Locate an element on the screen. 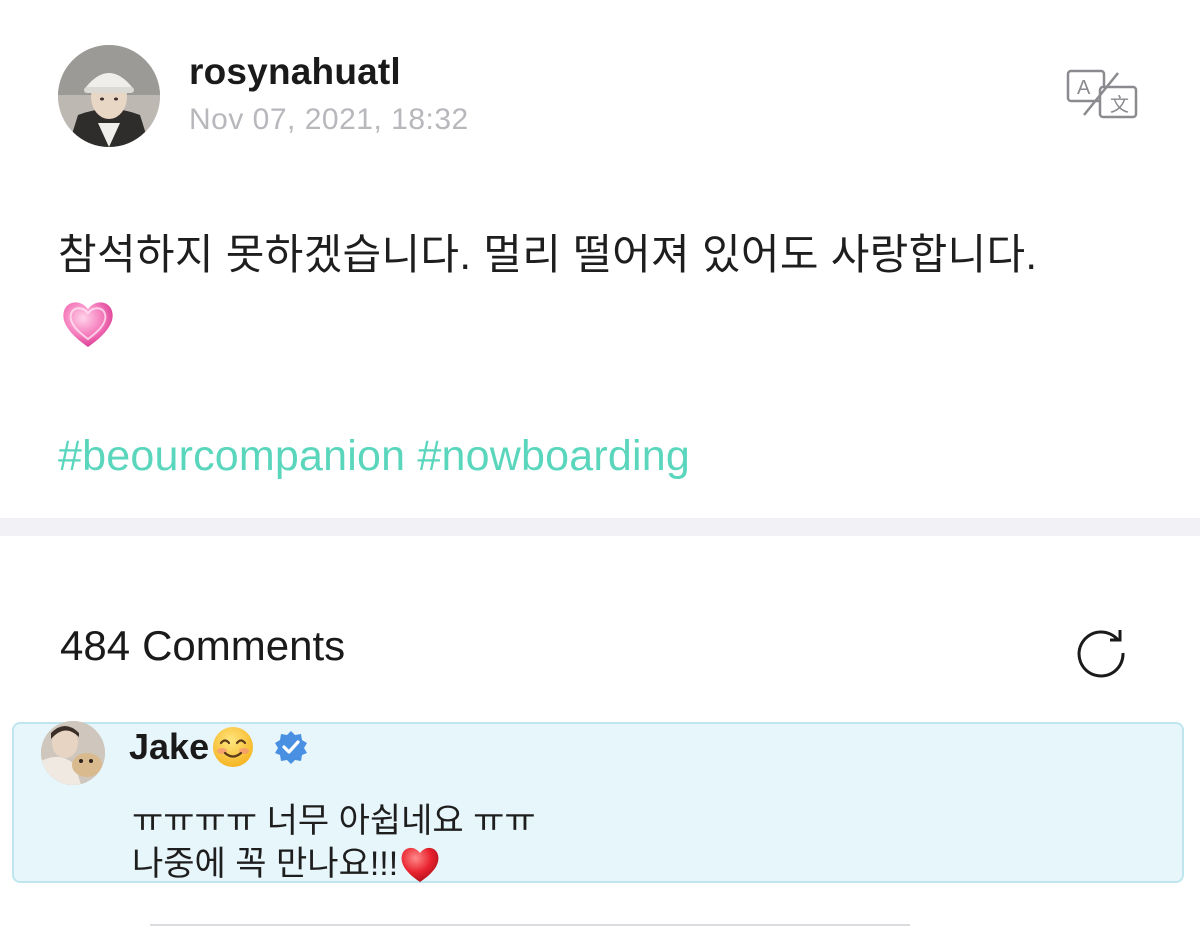 The height and width of the screenshot is (929, 1200). comments-count-header: 484 Comments is located at coordinates (202, 646).